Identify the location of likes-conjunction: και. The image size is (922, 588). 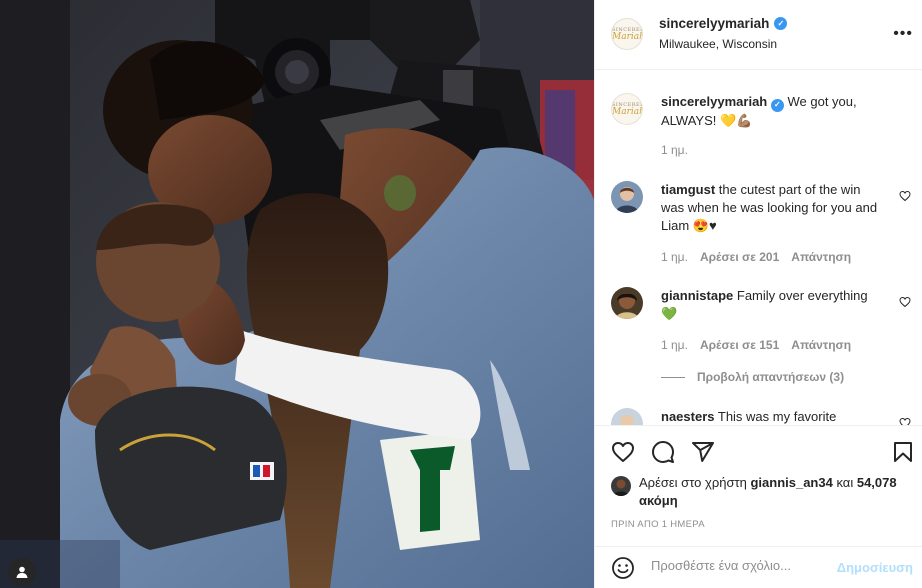
(845, 482).